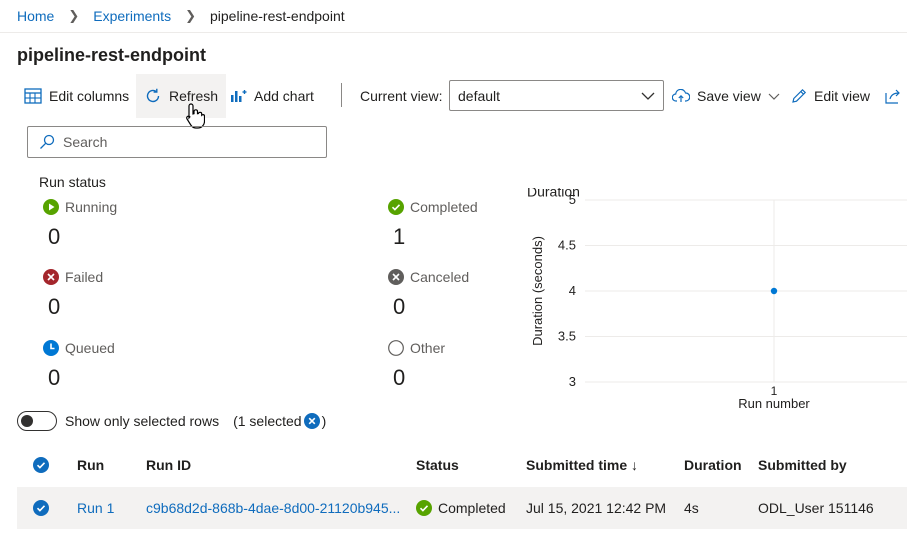 The image size is (907, 538). Describe the element at coordinates (80, 224) in the screenshot. I see `status-running: Running 0` at that location.